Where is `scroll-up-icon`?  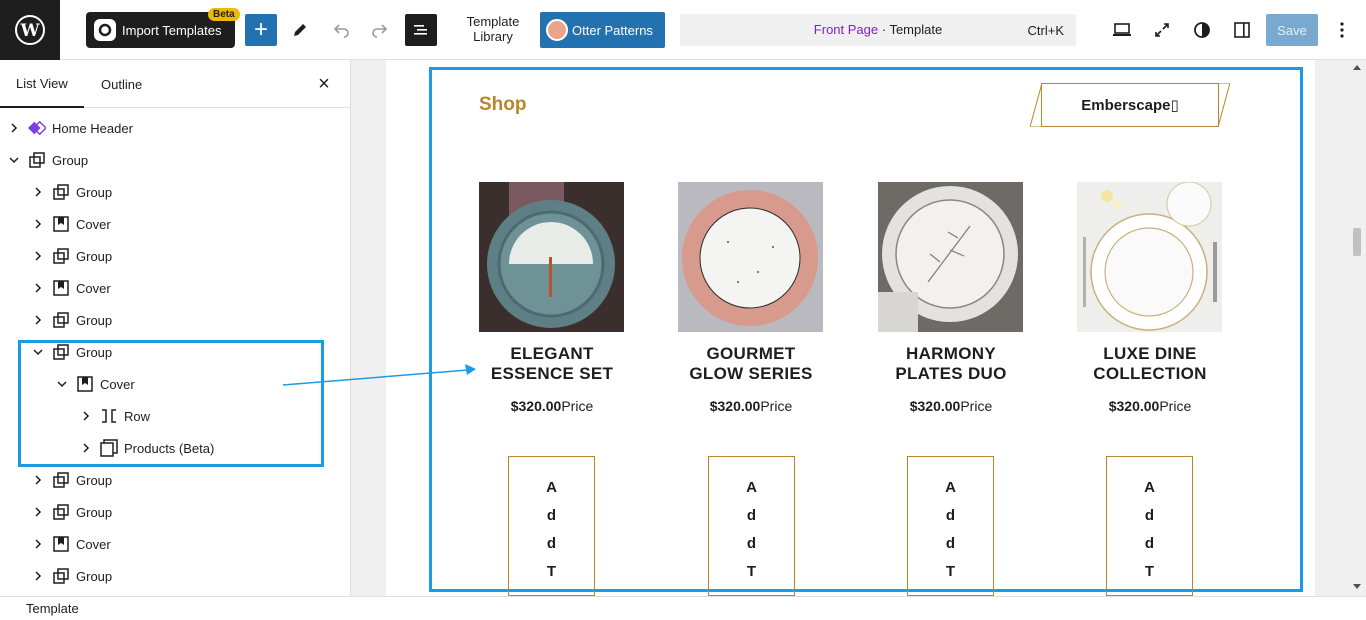 scroll-up-icon is located at coordinates (1357, 67).